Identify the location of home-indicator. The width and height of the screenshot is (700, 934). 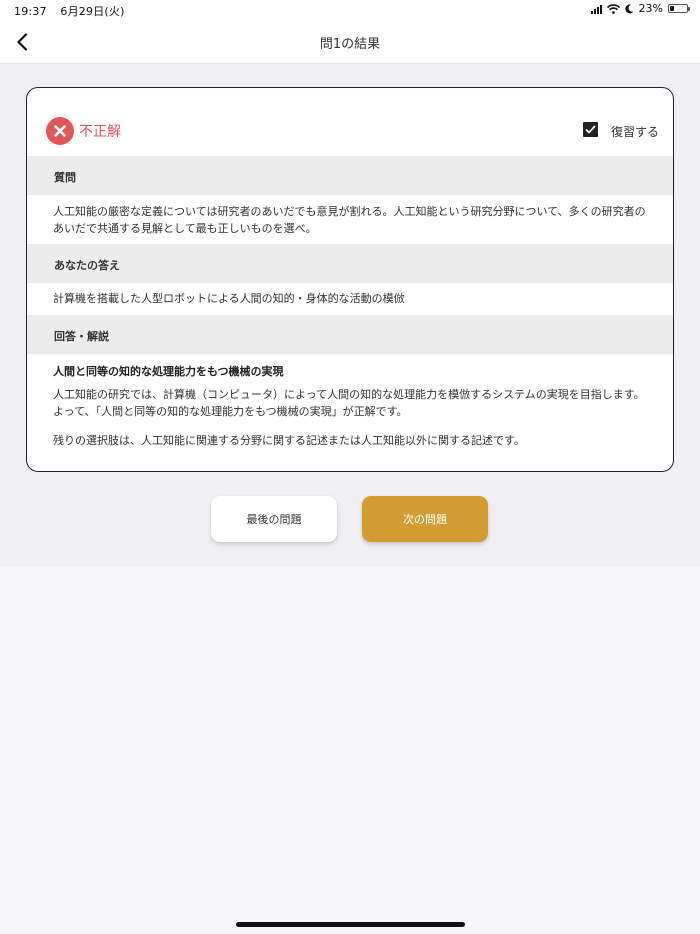
(350, 924).